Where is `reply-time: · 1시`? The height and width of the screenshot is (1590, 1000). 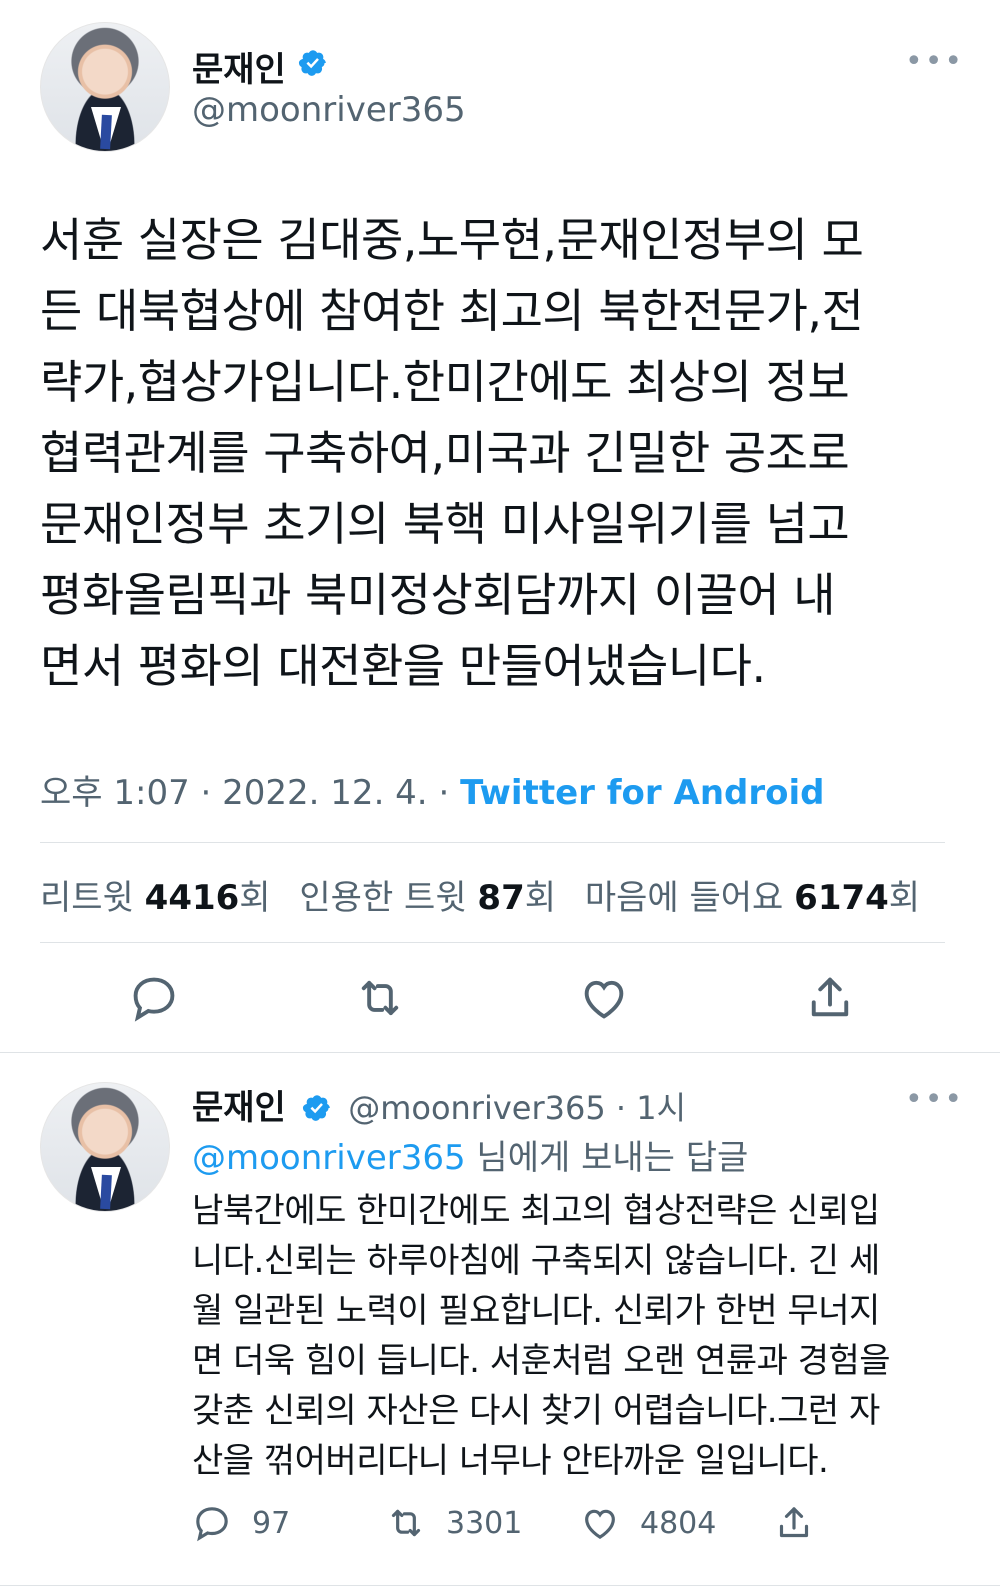
reply-time: · 1시 is located at coordinates (651, 1108).